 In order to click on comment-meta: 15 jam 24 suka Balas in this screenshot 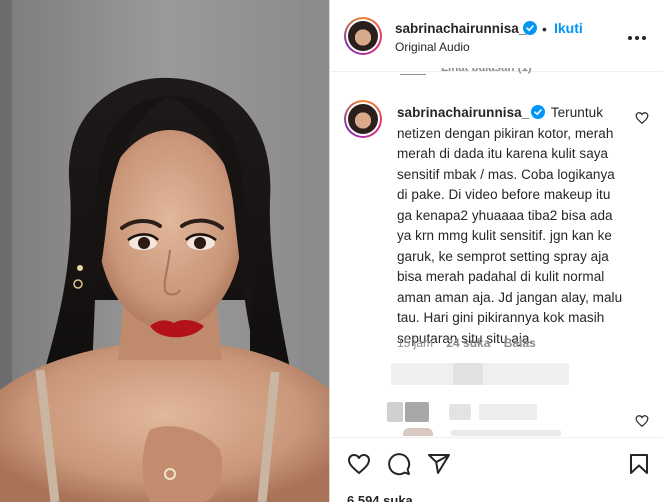, I will do `click(471, 343)`.